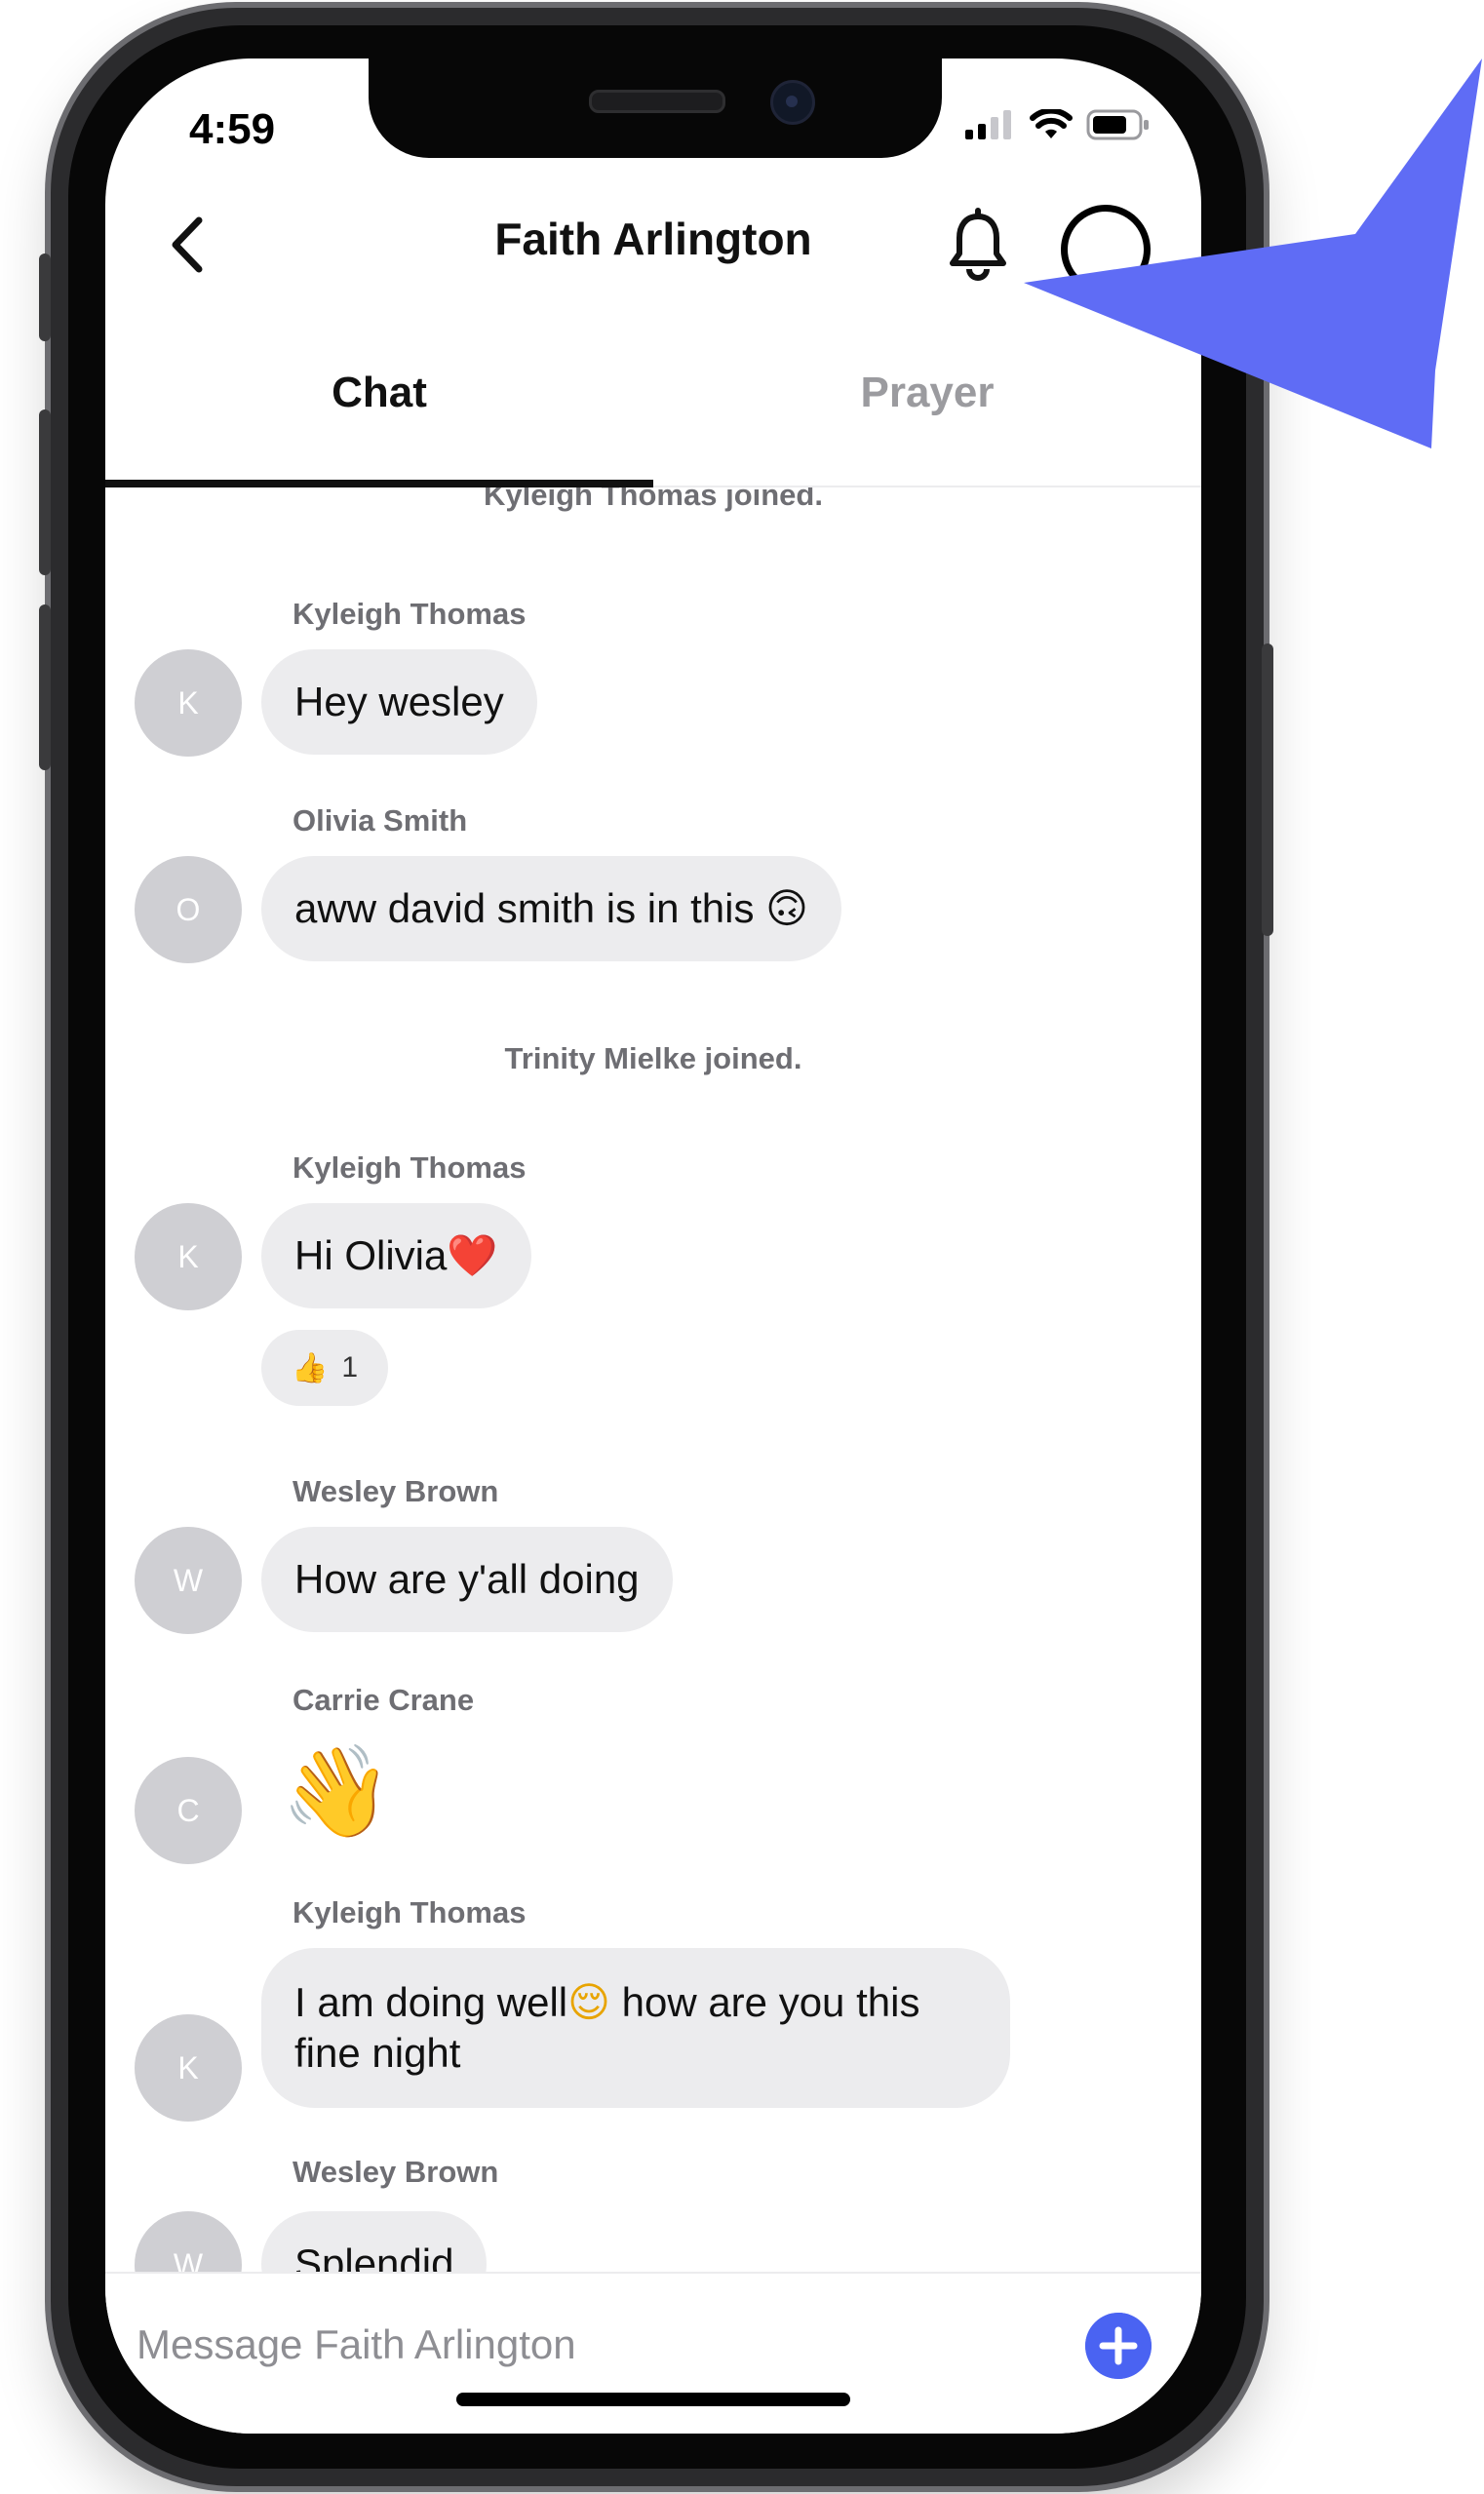  I want to click on message-bubble: How are y'all doing, so click(467, 1579).